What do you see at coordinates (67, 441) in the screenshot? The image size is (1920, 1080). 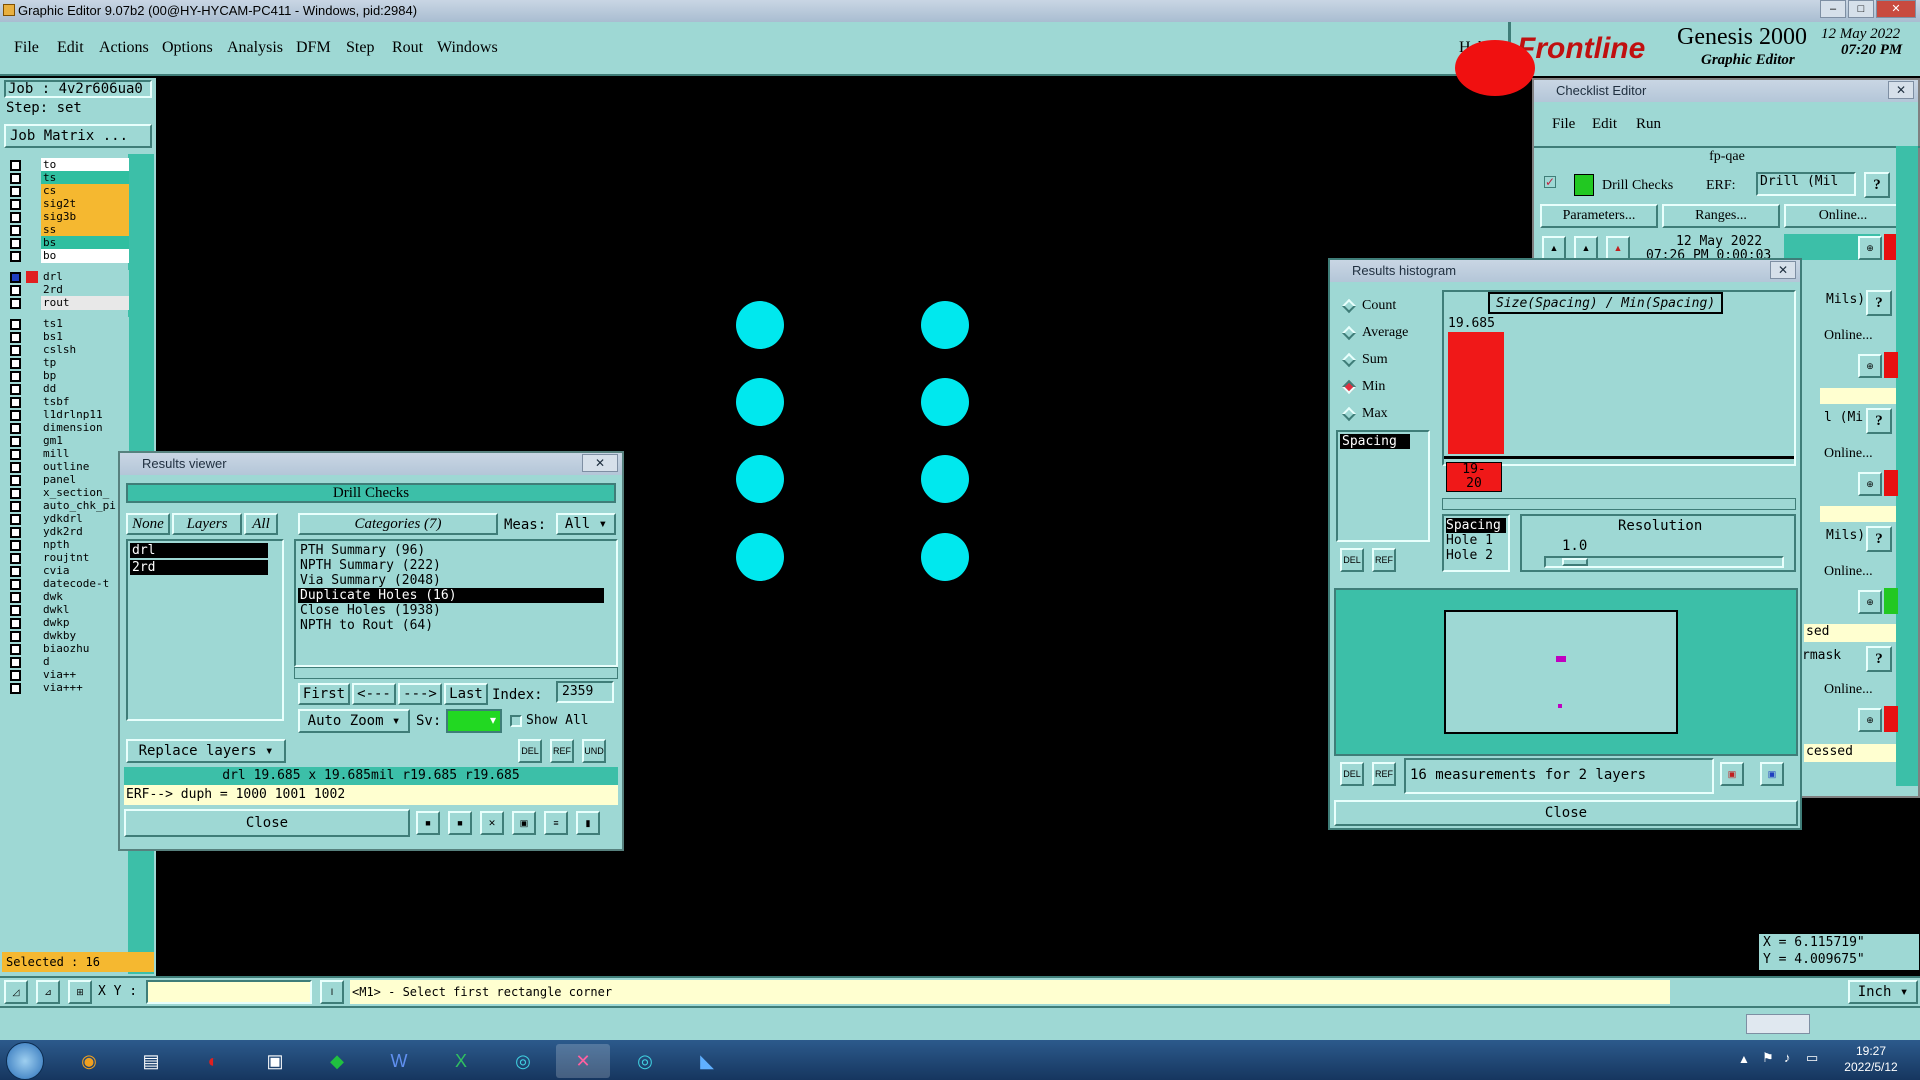 I see `layer-row-gm1: gm1` at bounding box center [67, 441].